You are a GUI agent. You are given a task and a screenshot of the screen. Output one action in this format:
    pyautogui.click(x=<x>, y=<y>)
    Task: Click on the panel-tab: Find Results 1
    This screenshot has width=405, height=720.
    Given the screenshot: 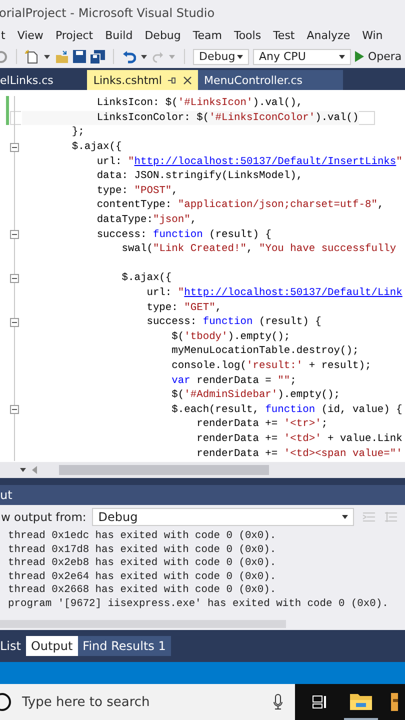 What is the action you would take?
    pyautogui.click(x=124, y=646)
    